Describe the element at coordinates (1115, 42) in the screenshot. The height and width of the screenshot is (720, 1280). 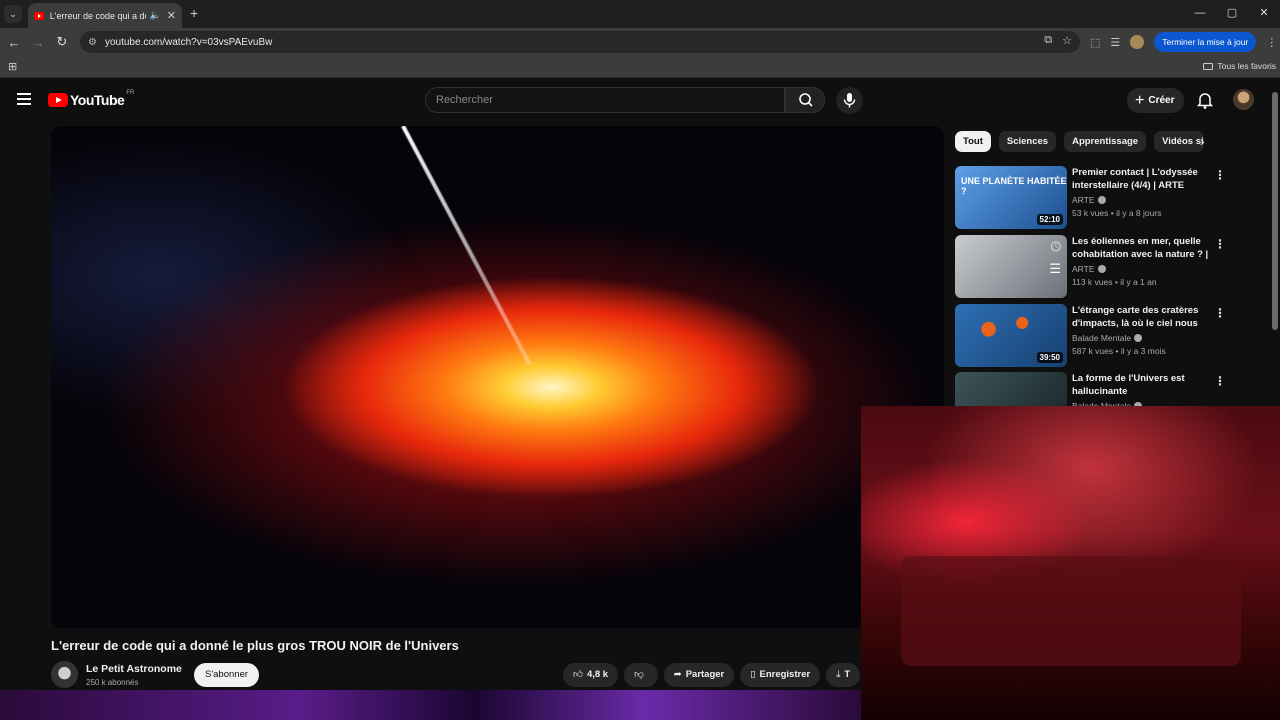
I see `reading-list-icon: ☰` at that location.